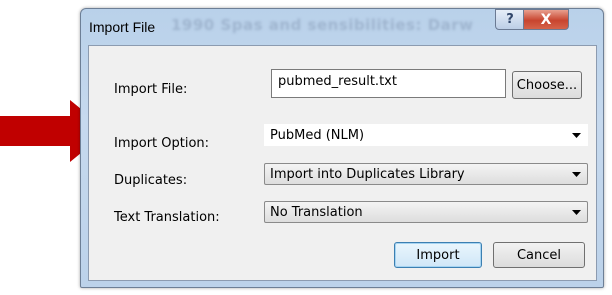 Image resolution: width=612 pixels, height=295 pixels. I want to click on text-translation-select: No Translation, so click(426, 212).